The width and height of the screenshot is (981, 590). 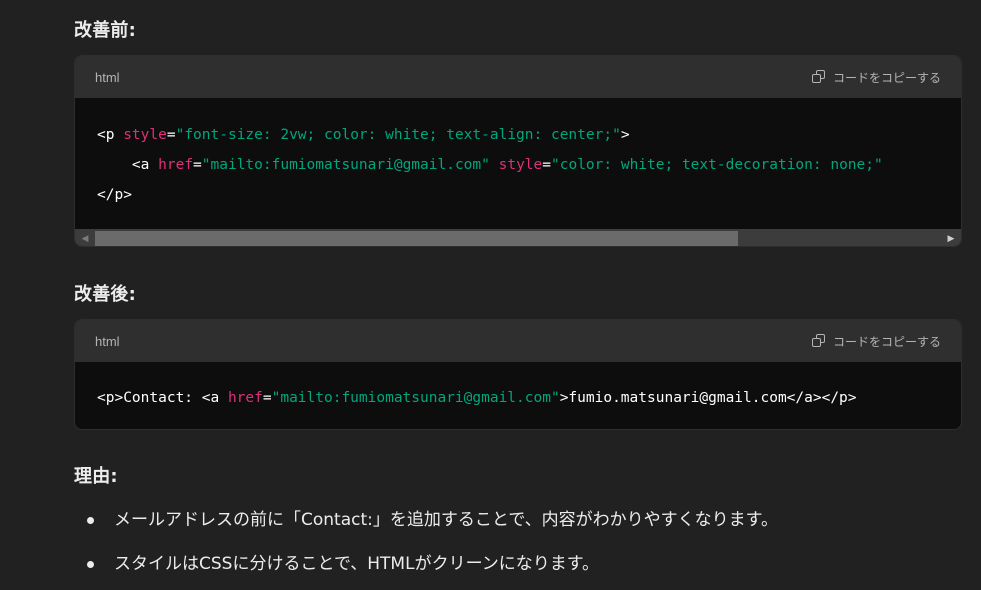 I want to click on scroll-left-arrow-icon: ◀, so click(x=85, y=237).